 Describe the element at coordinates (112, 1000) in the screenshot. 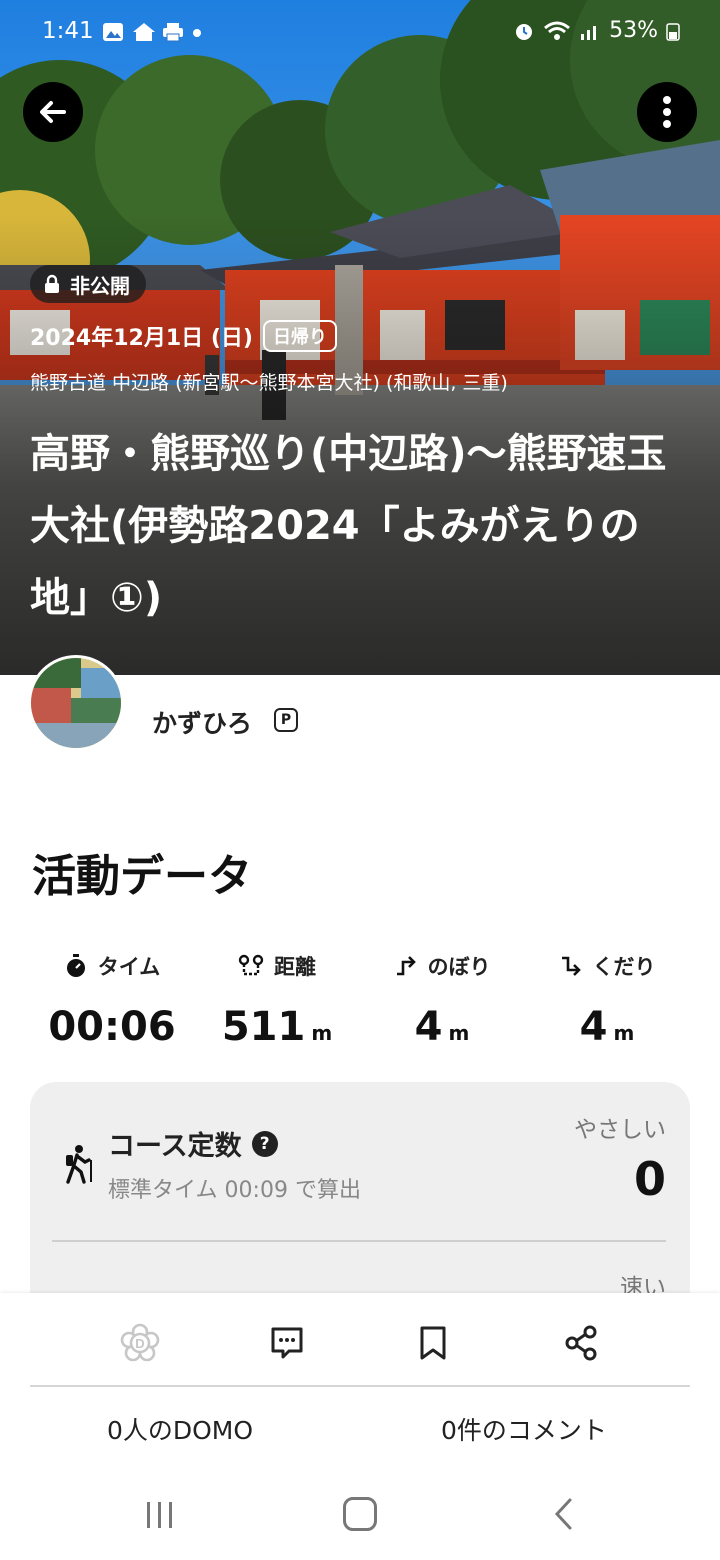

I see `stat-time: タイム 00:06` at that location.